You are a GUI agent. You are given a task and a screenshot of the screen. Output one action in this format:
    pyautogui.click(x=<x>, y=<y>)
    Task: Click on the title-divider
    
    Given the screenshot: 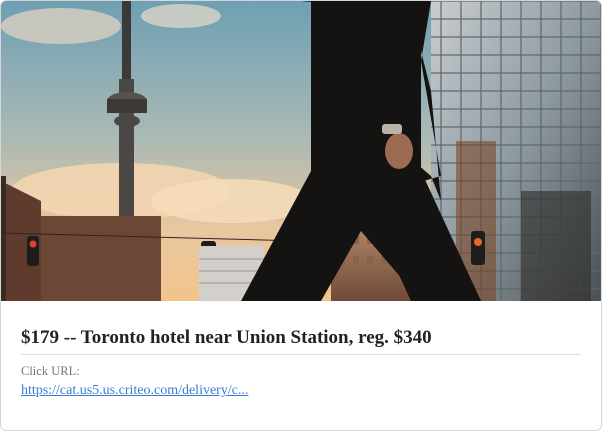 What is the action you would take?
    pyautogui.click(x=301, y=354)
    